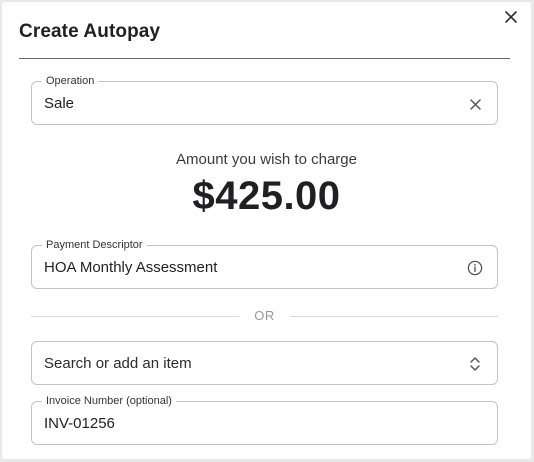 This screenshot has width=534, height=462. What do you see at coordinates (475, 104) in the screenshot?
I see `clear-icon` at bounding box center [475, 104].